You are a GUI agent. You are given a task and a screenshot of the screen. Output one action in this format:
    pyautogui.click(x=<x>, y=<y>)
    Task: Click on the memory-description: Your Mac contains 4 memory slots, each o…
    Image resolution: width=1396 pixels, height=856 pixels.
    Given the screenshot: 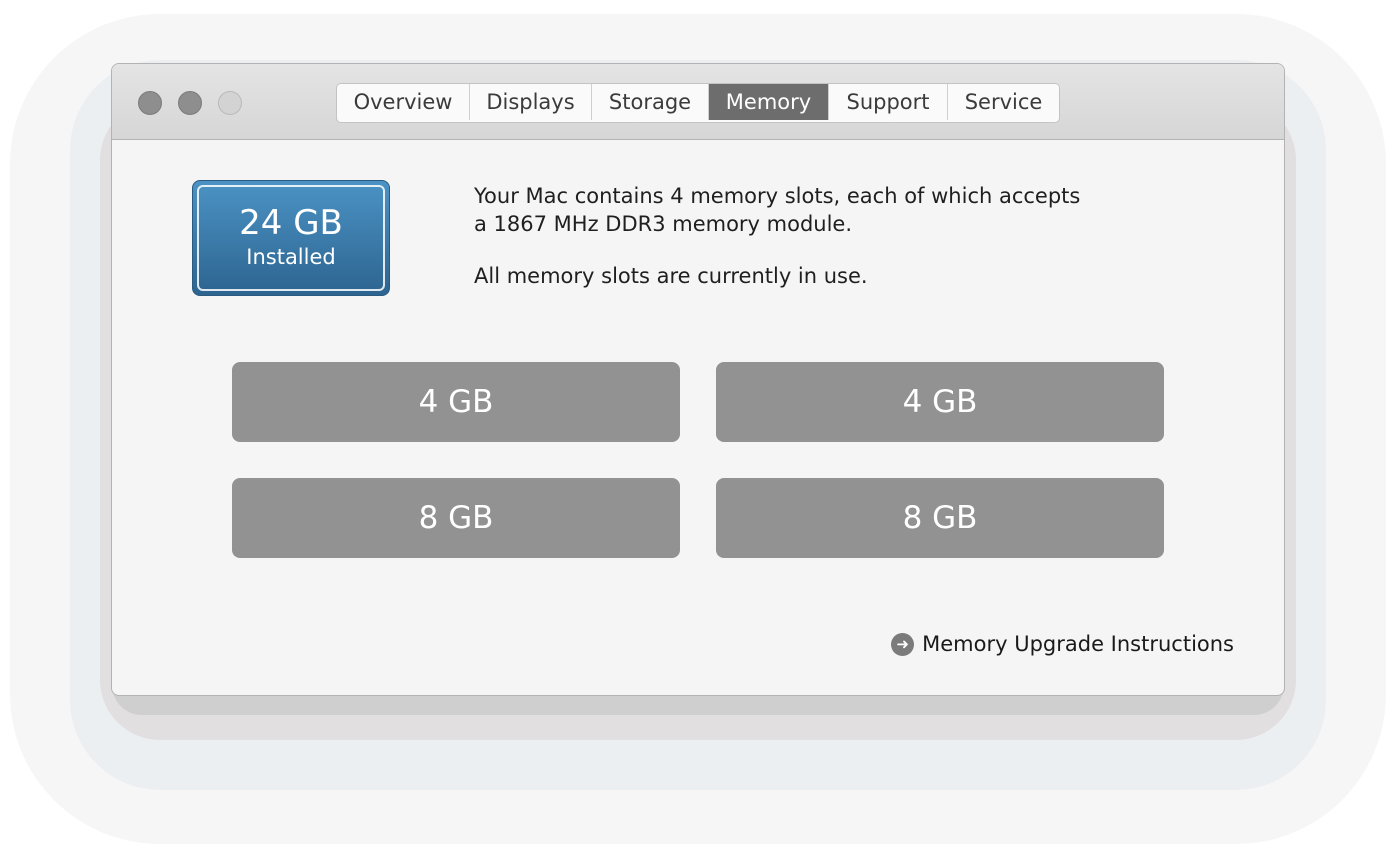 What is the action you would take?
    pyautogui.click(x=814, y=236)
    